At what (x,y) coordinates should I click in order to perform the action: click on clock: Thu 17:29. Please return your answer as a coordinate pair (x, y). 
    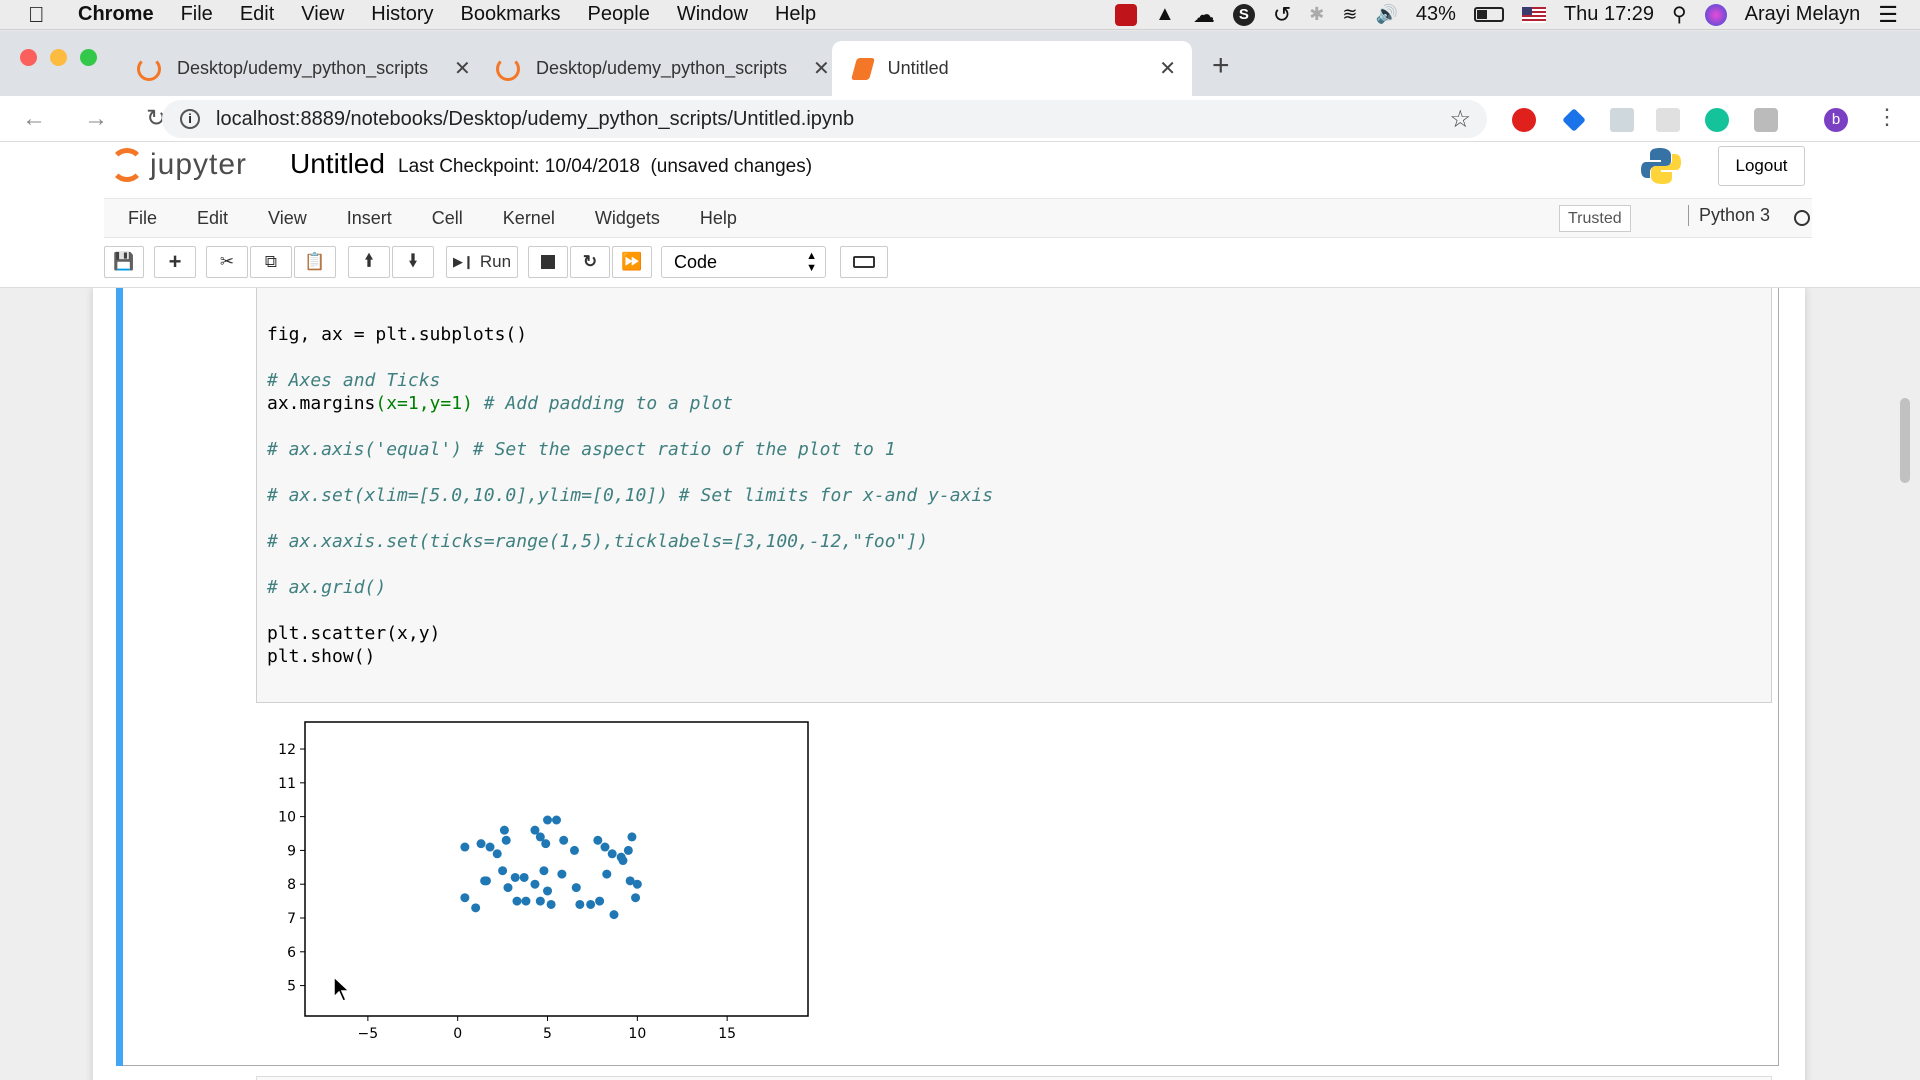
    Looking at the image, I should click on (1609, 14).